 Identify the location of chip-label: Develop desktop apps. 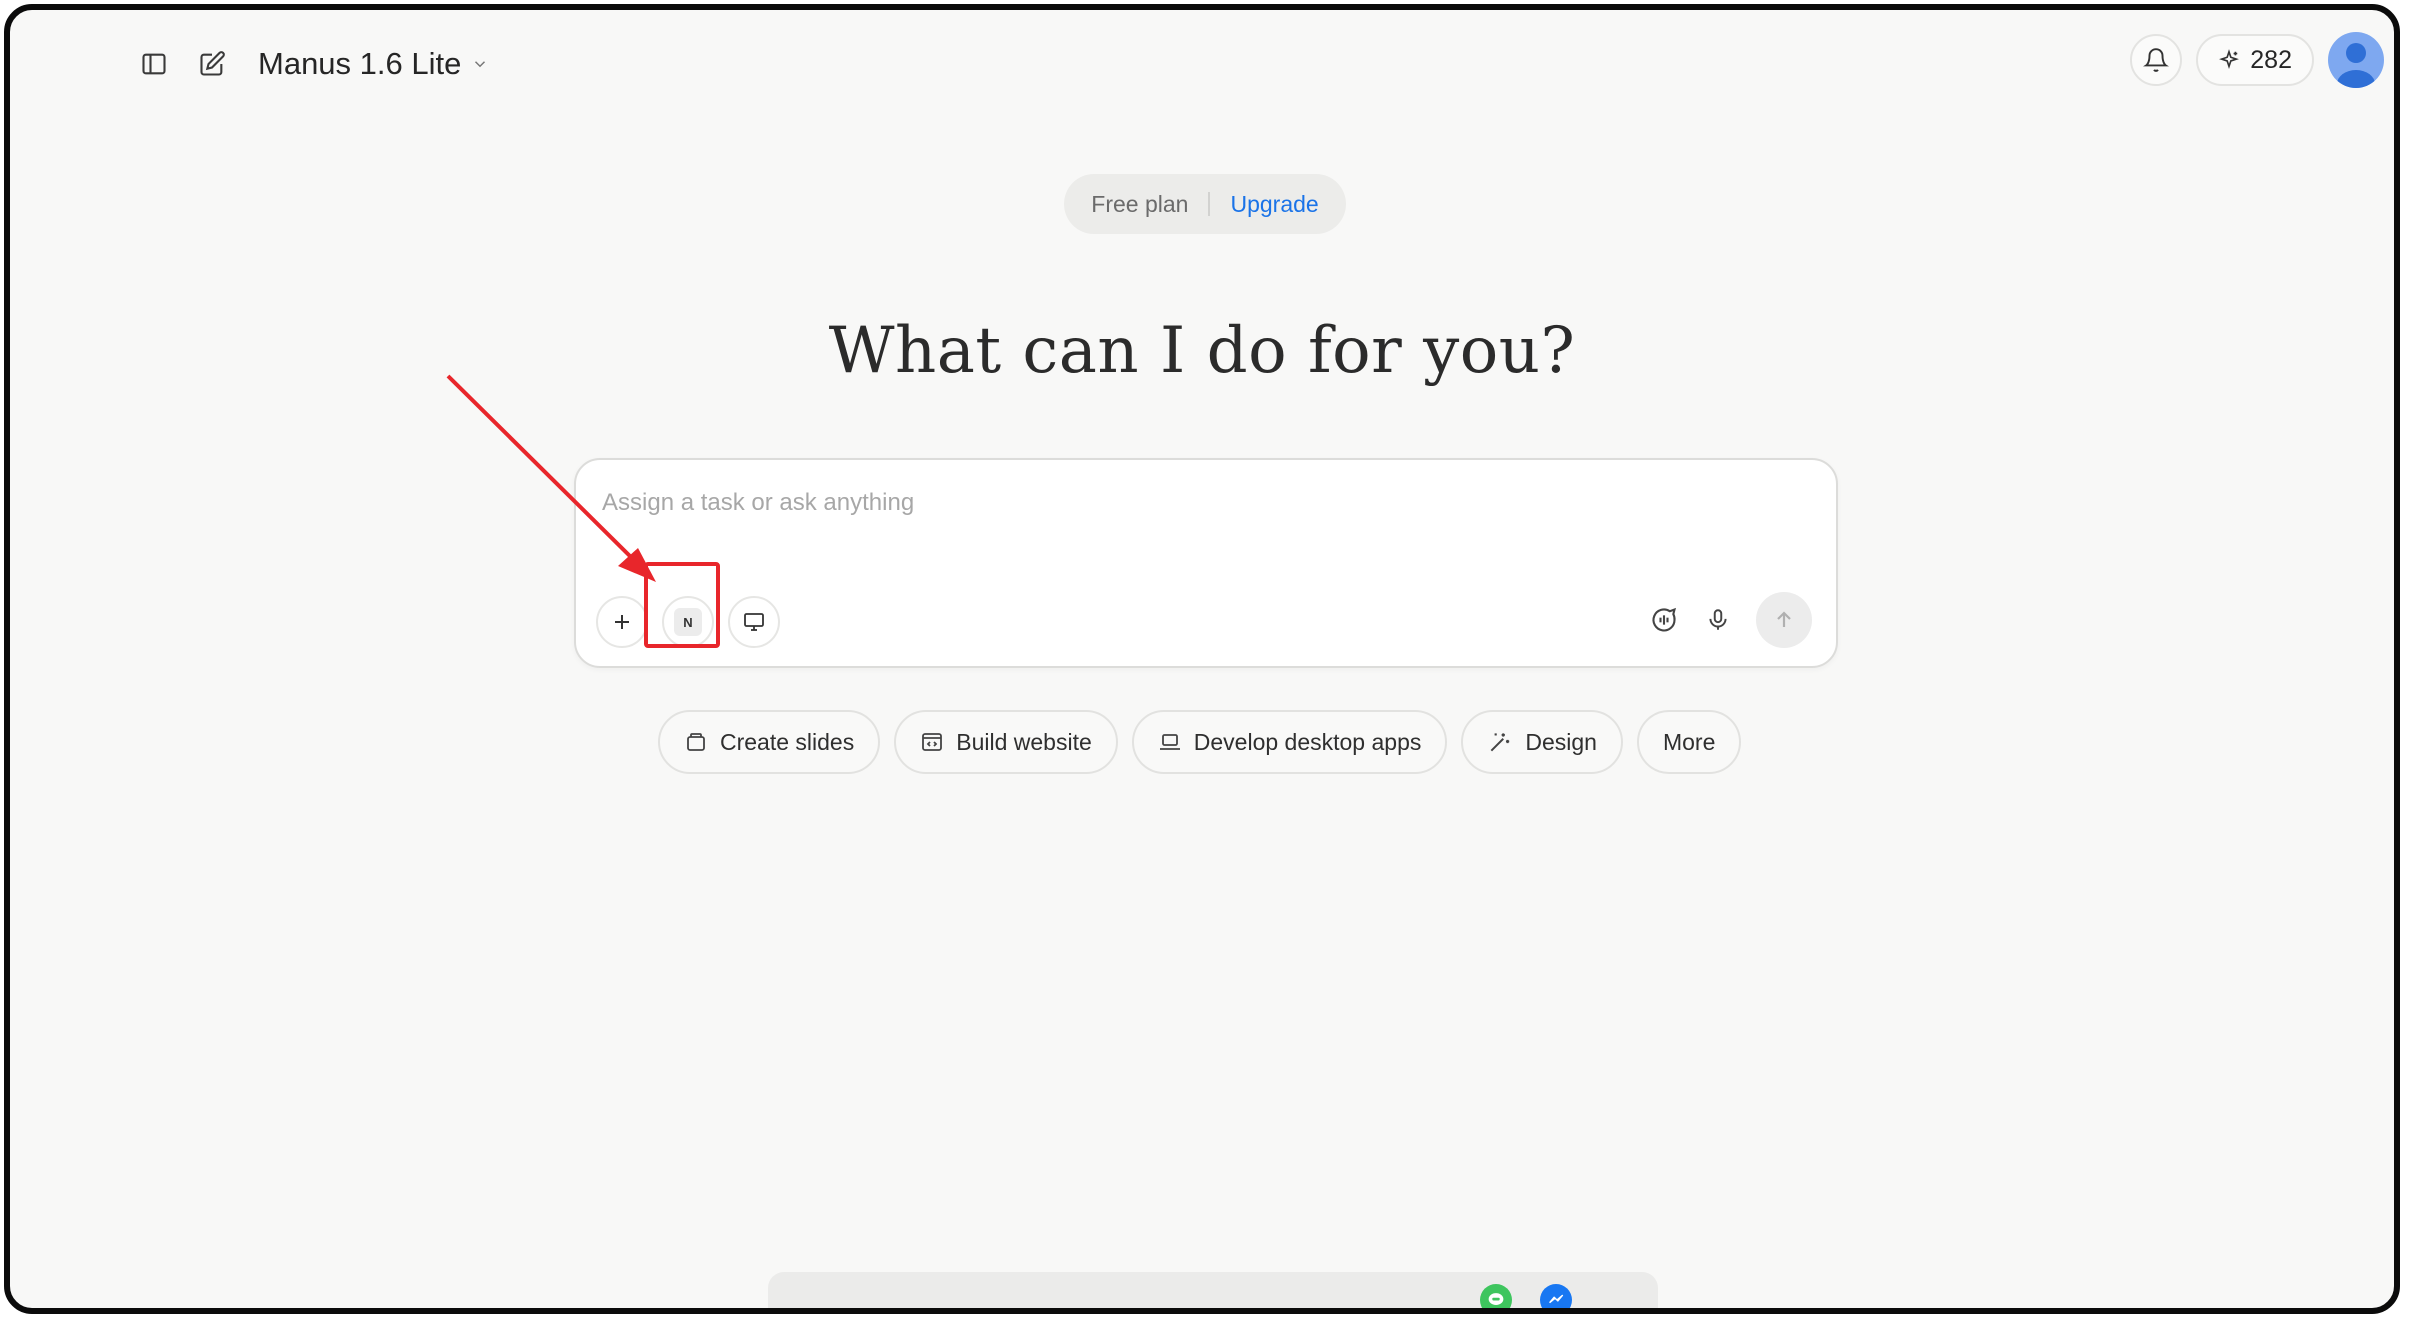
(1307, 741).